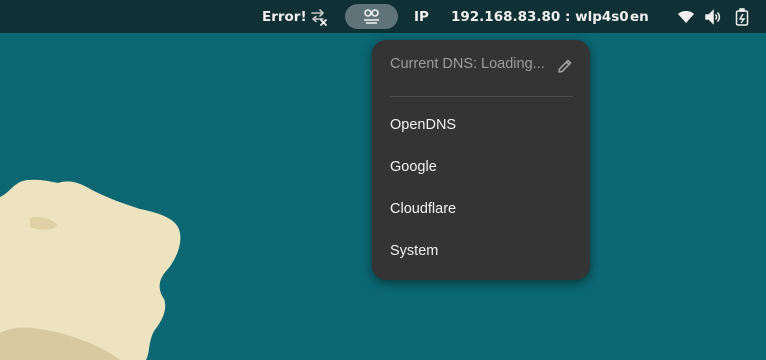  What do you see at coordinates (481, 168) in the screenshot?
I see `dns-option-google: Google` at bounding box center [481, 168].